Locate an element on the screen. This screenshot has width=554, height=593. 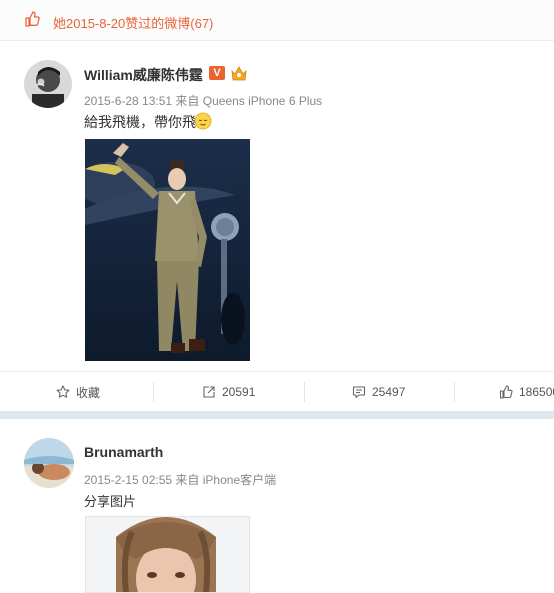
comment-count: 25497 is located at coordinates (389, 392).